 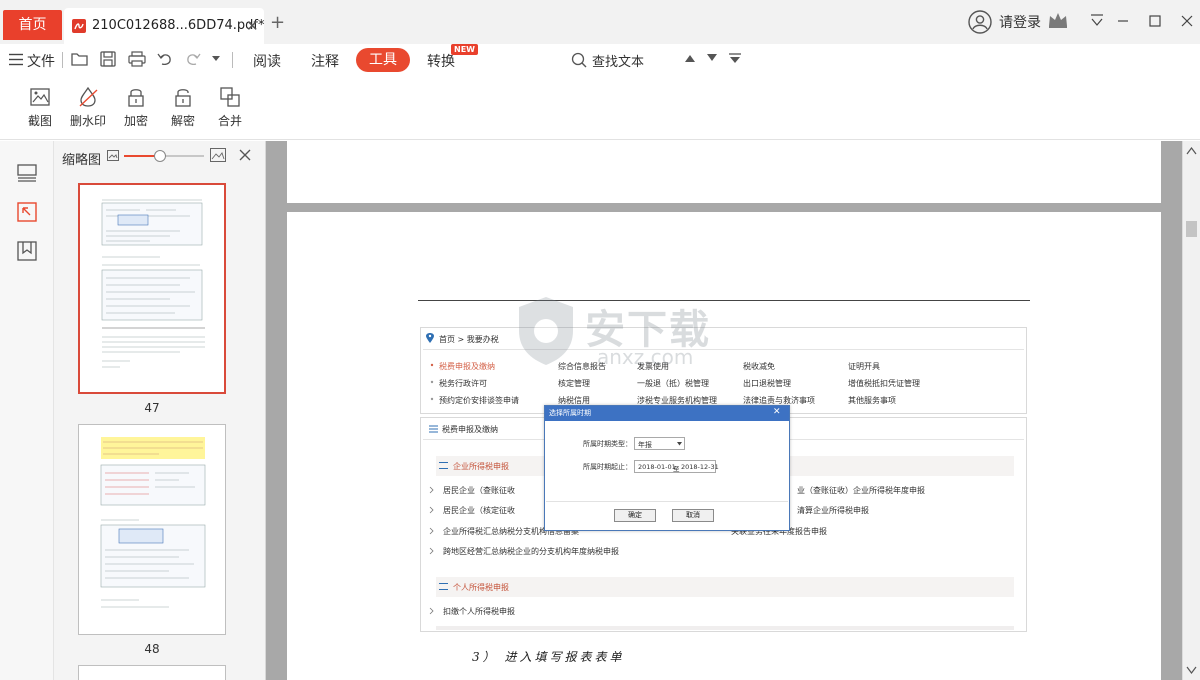 I want to click on section-footer, so click(x=725, y=628).